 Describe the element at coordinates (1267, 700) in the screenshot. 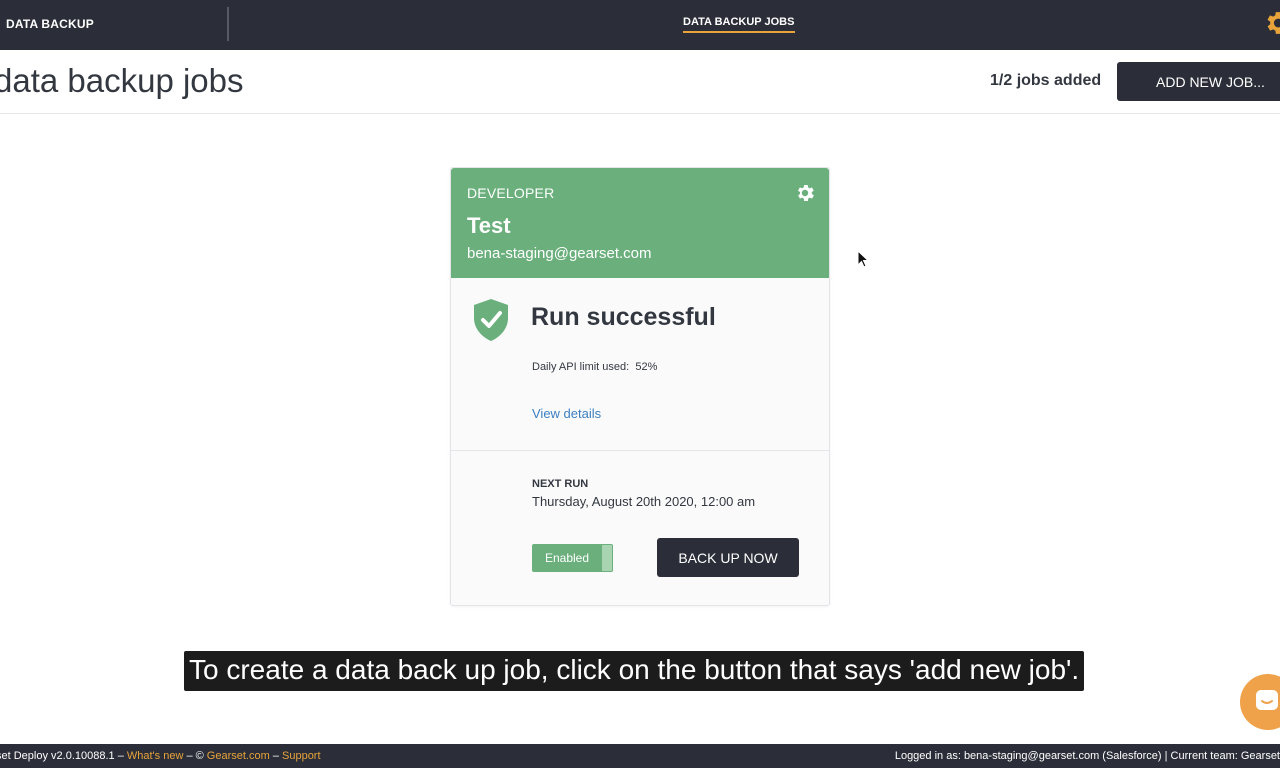

I see `chat-icon` at that location.